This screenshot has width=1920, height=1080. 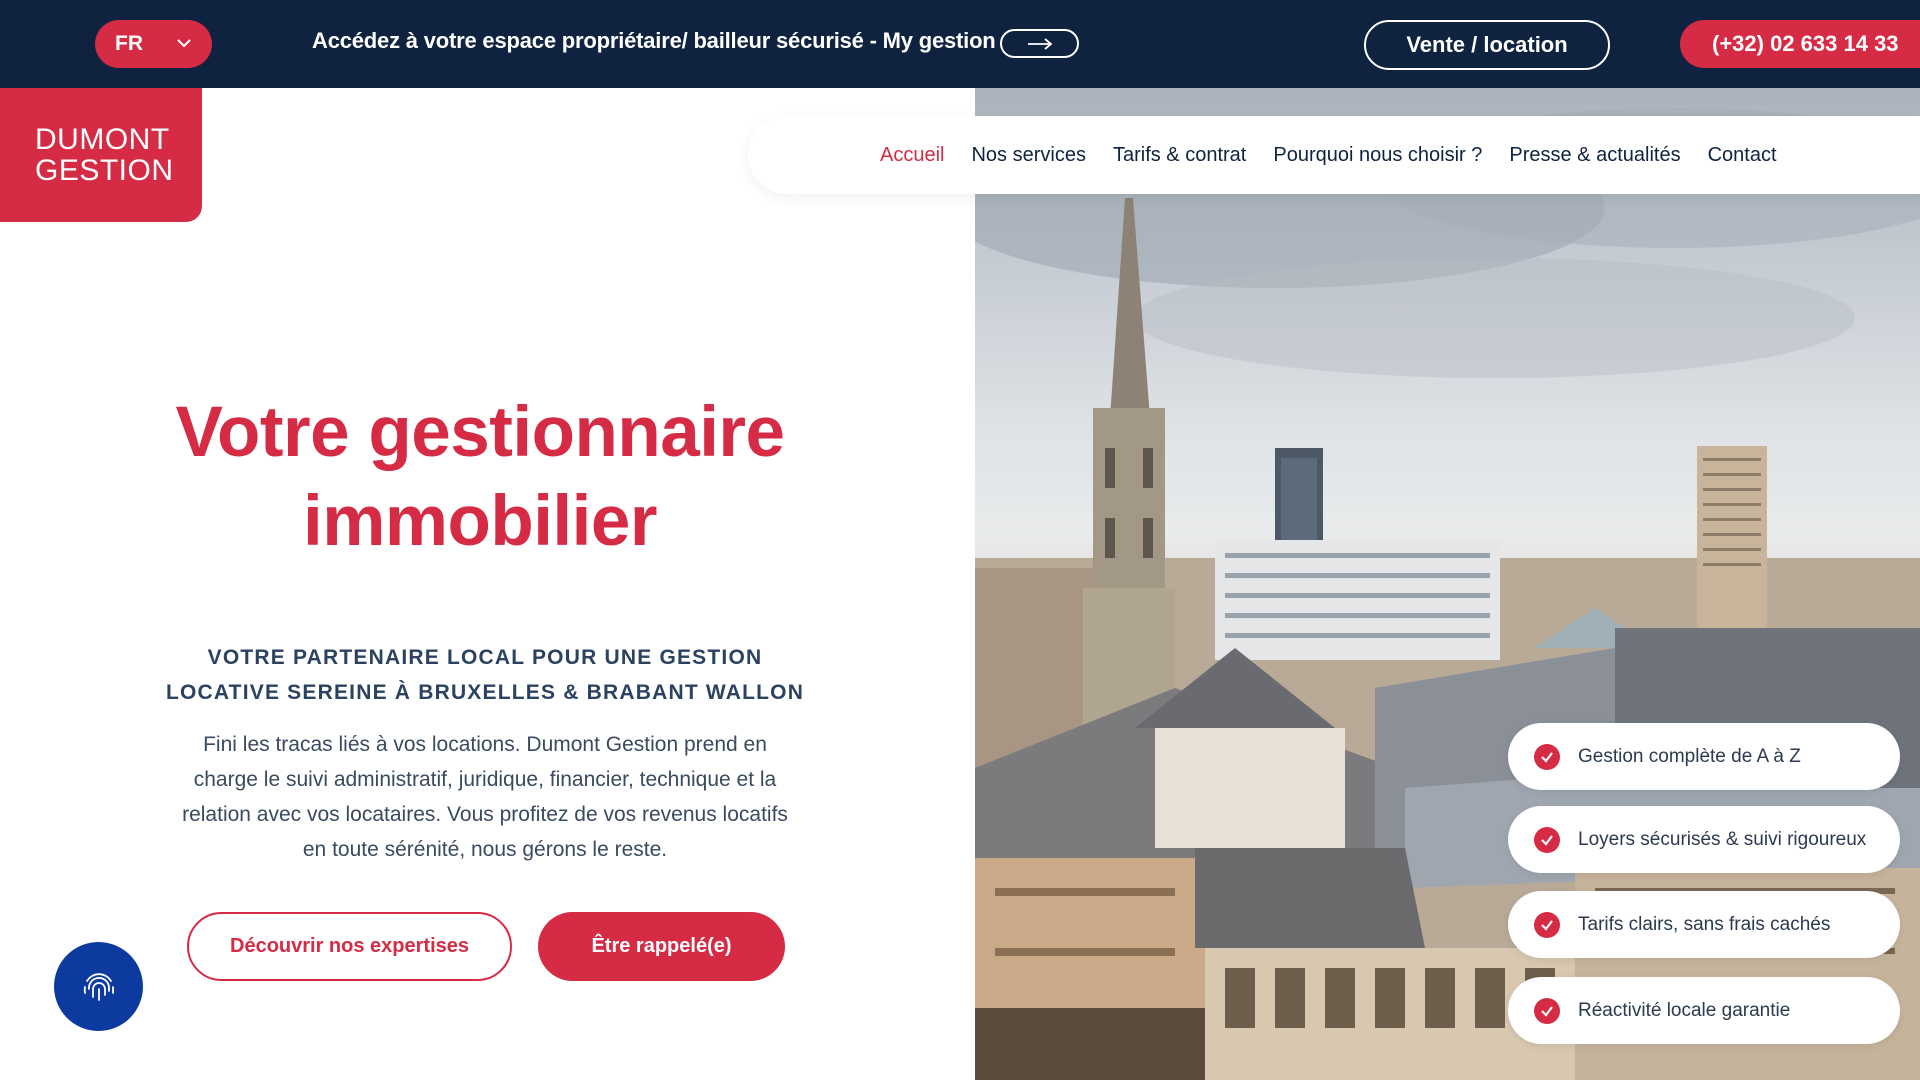 I want to click on logo-line-1: DUMONT, so click(x=102, y=139).